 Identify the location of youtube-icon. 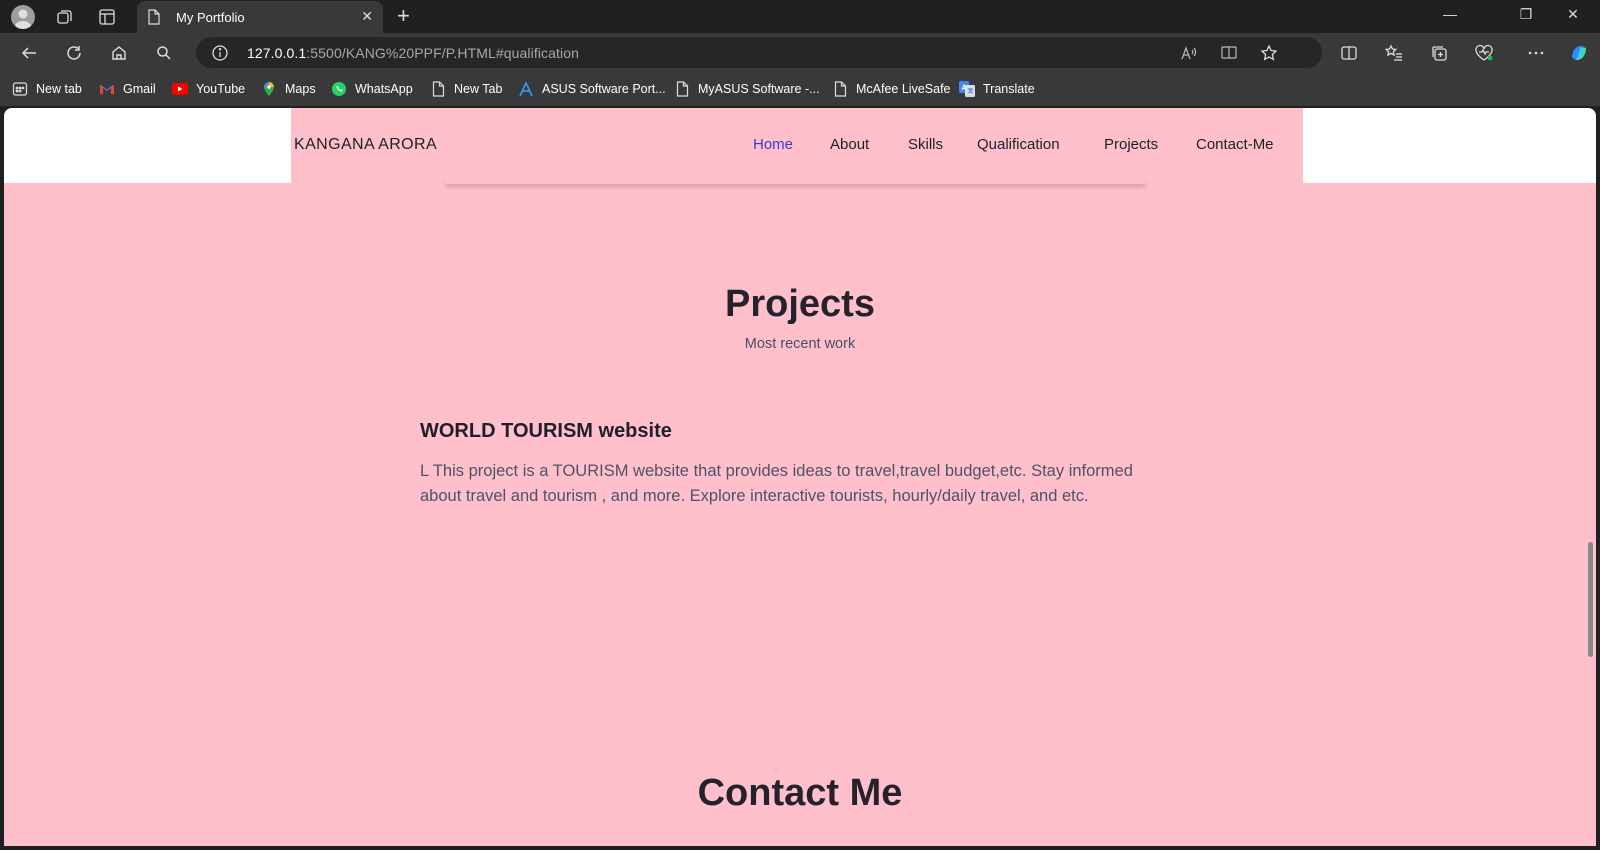
(180, 89).